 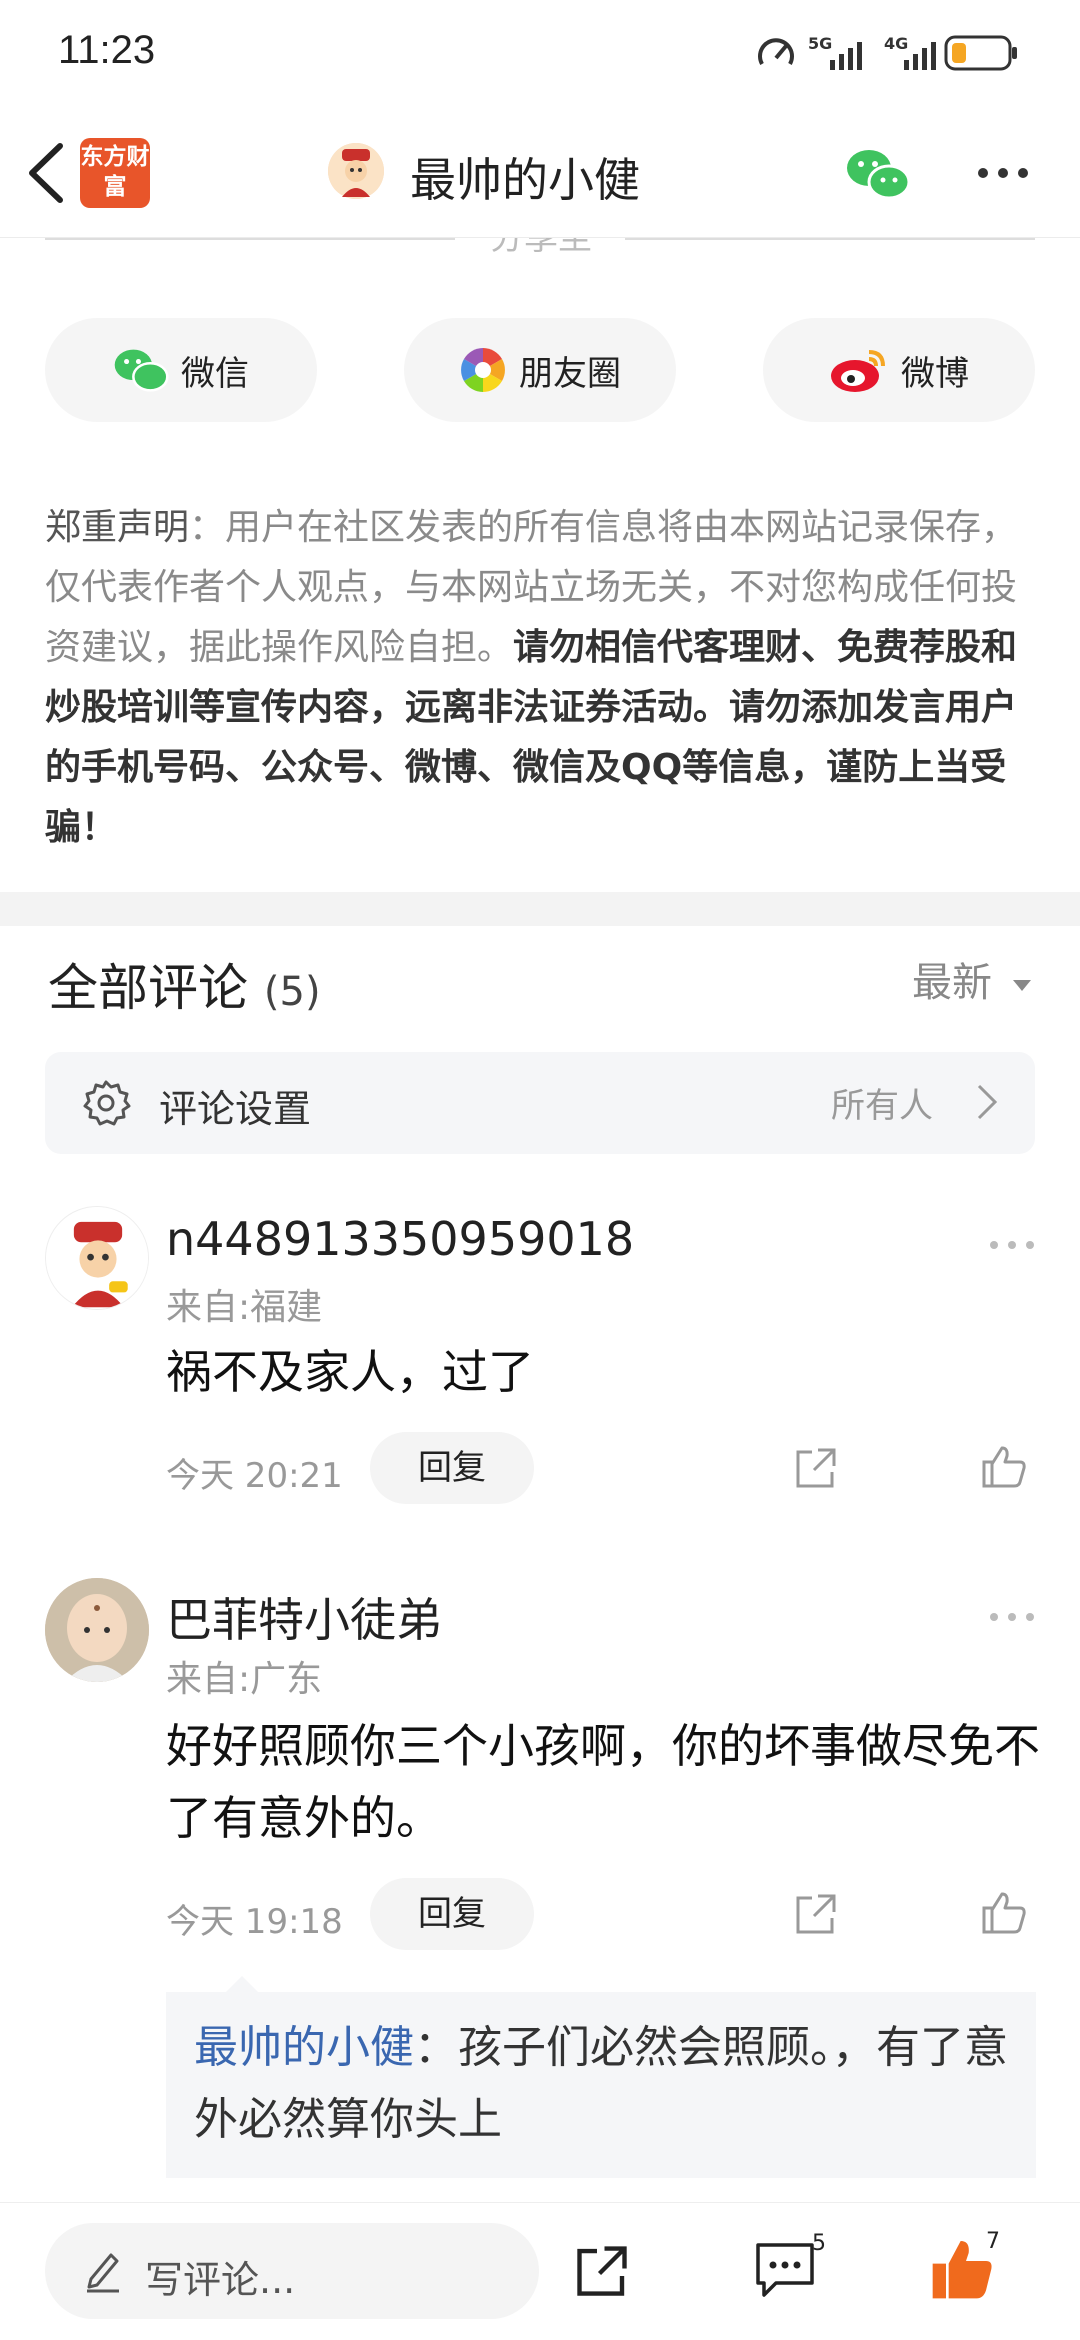 What do you see at coordinates (952, 983) in the screenshot?
I see `sort-label: 最新` at bounding box center [952, 983].